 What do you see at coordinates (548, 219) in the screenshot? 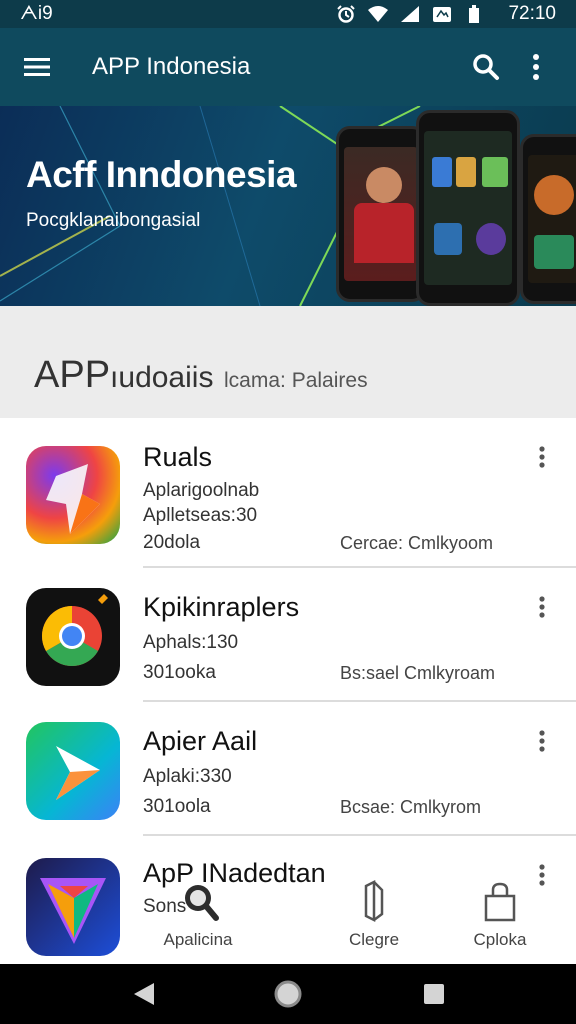
I see `phone-mockup-right` at bounding box center [548, 219].